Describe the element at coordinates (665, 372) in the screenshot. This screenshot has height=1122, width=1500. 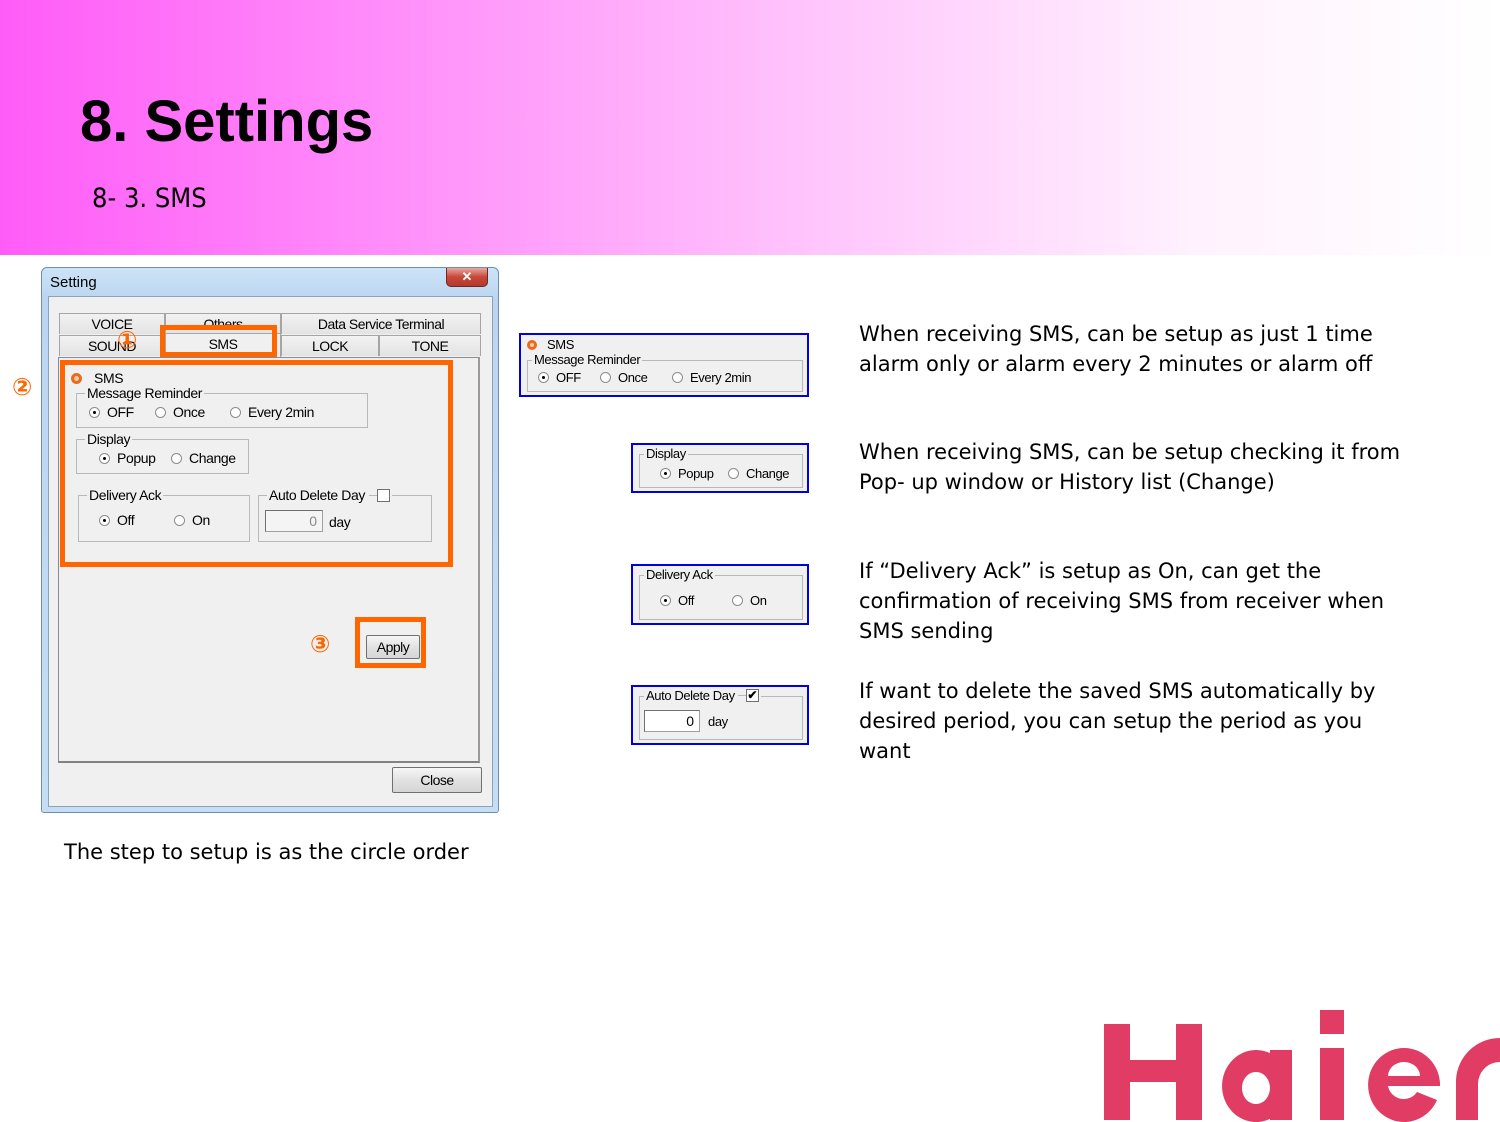
I see `callout-reminder-group: Message Reminder OFF Once Every 2min` at that location.